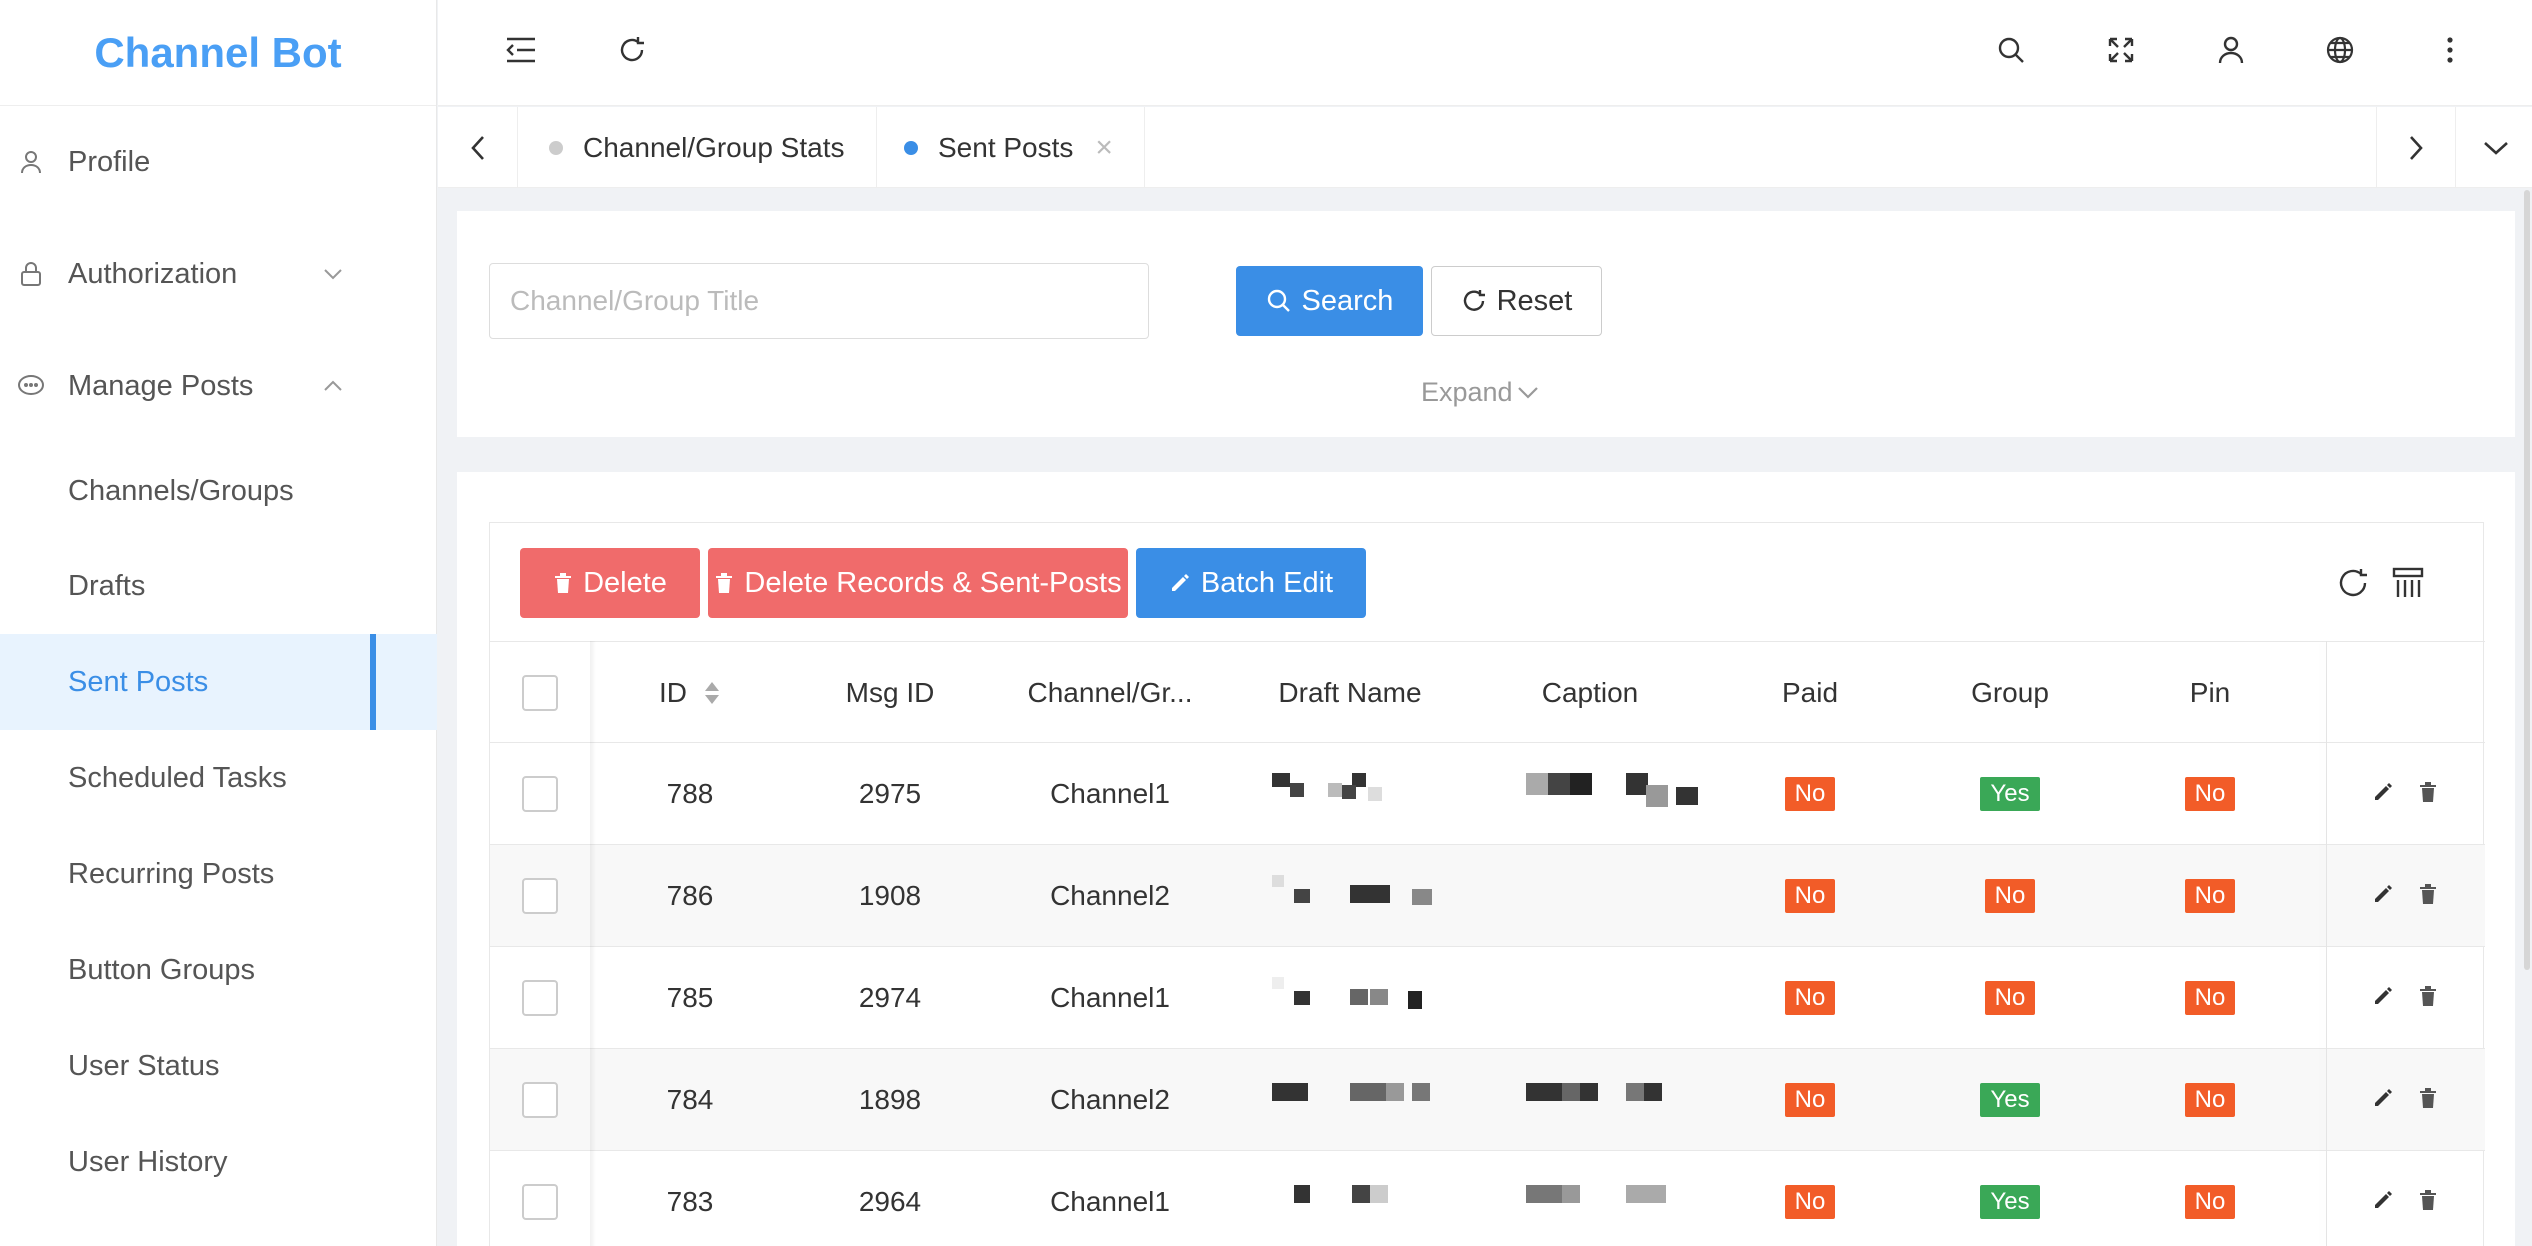  Describe the element at coordinates (2231, 50) in the screenshot. I see `user-icon` at that location.